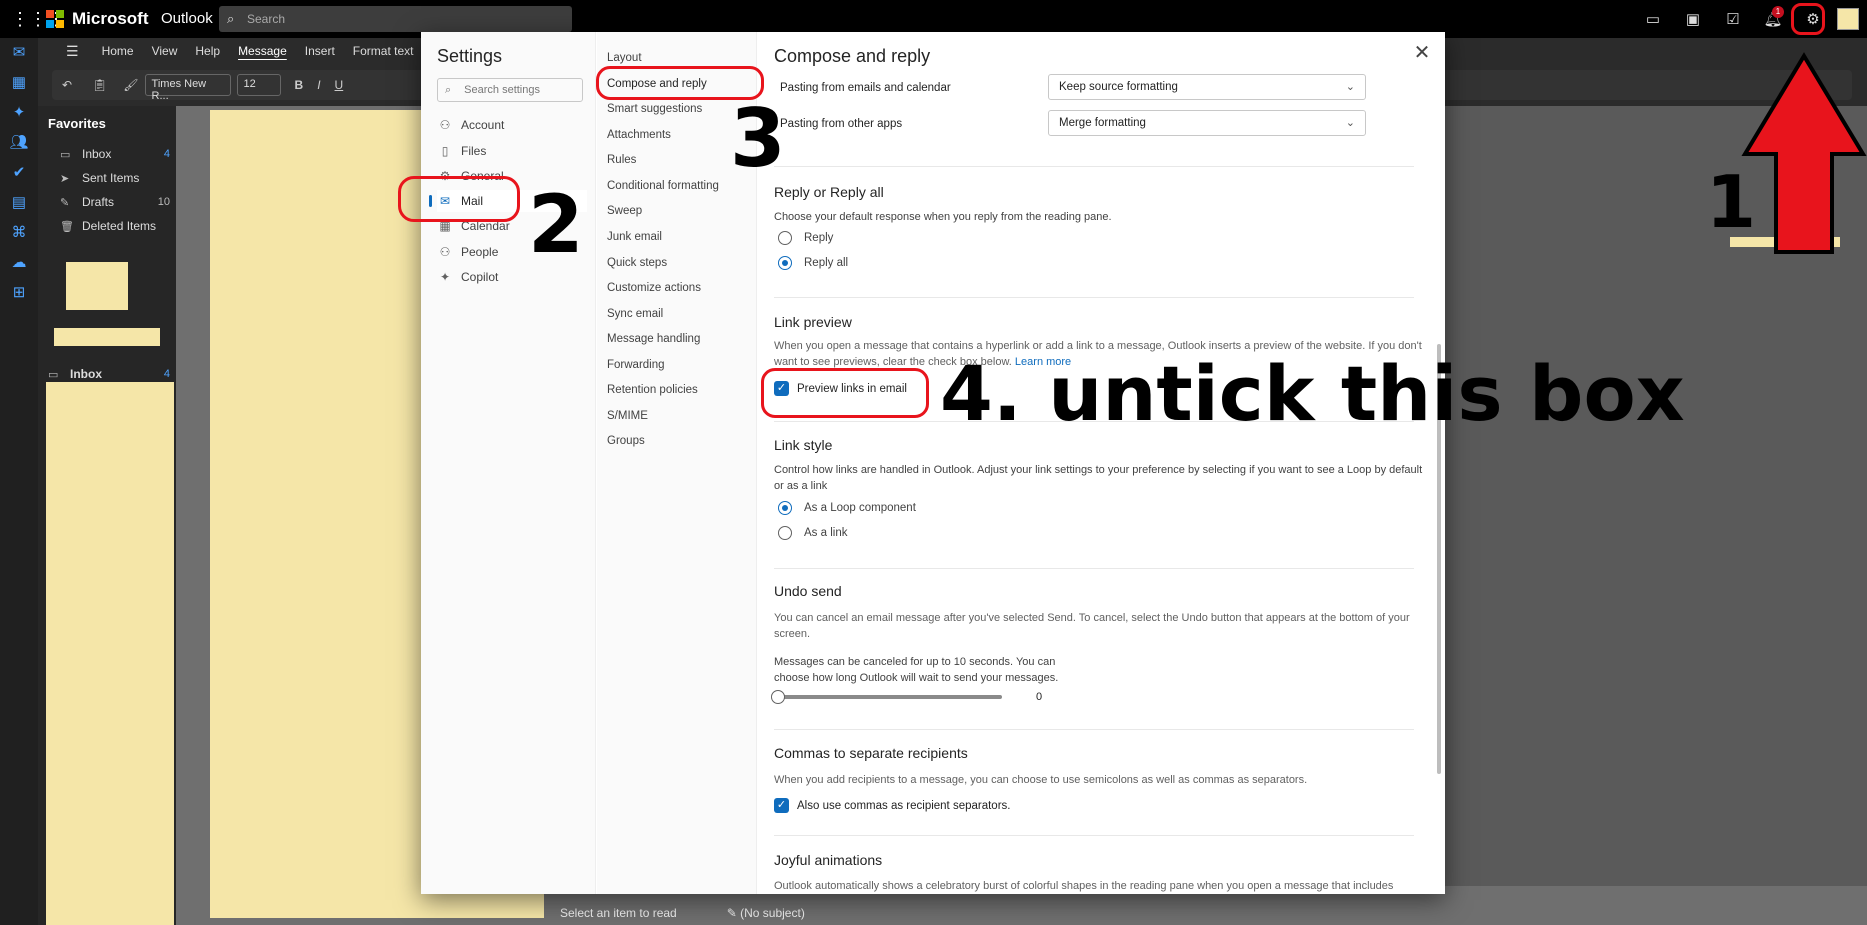 The width and height of the screenshot is (1867, 925). Describe the element at coordinates (109, 374) in the screenshot. I see `folder-inbox-group: ▭ Inbox 4` at that location.